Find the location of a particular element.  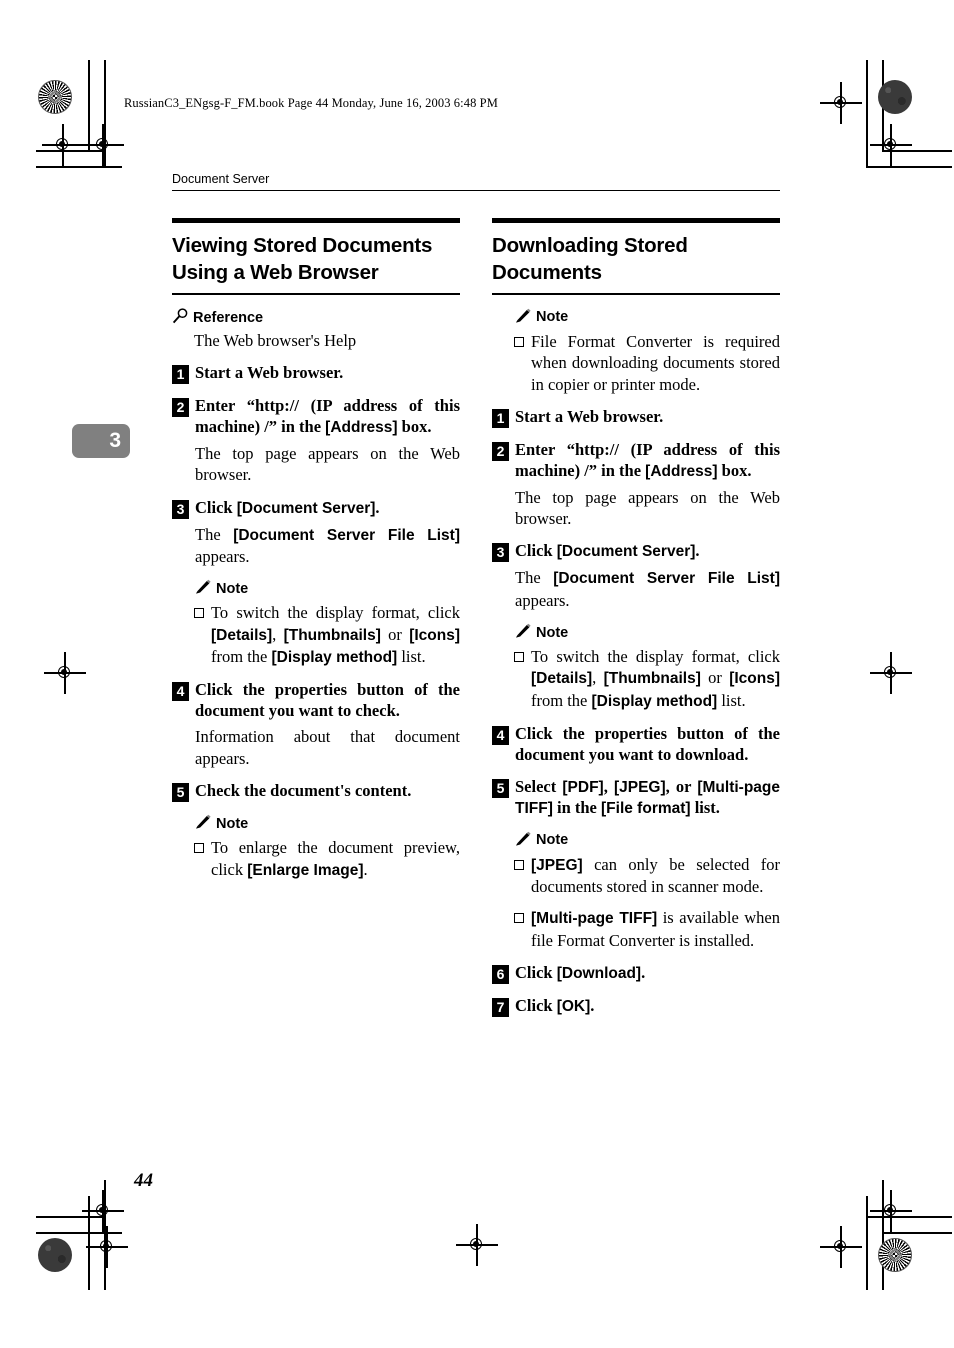

magnifier-icon is located at coordinates (180, 318).